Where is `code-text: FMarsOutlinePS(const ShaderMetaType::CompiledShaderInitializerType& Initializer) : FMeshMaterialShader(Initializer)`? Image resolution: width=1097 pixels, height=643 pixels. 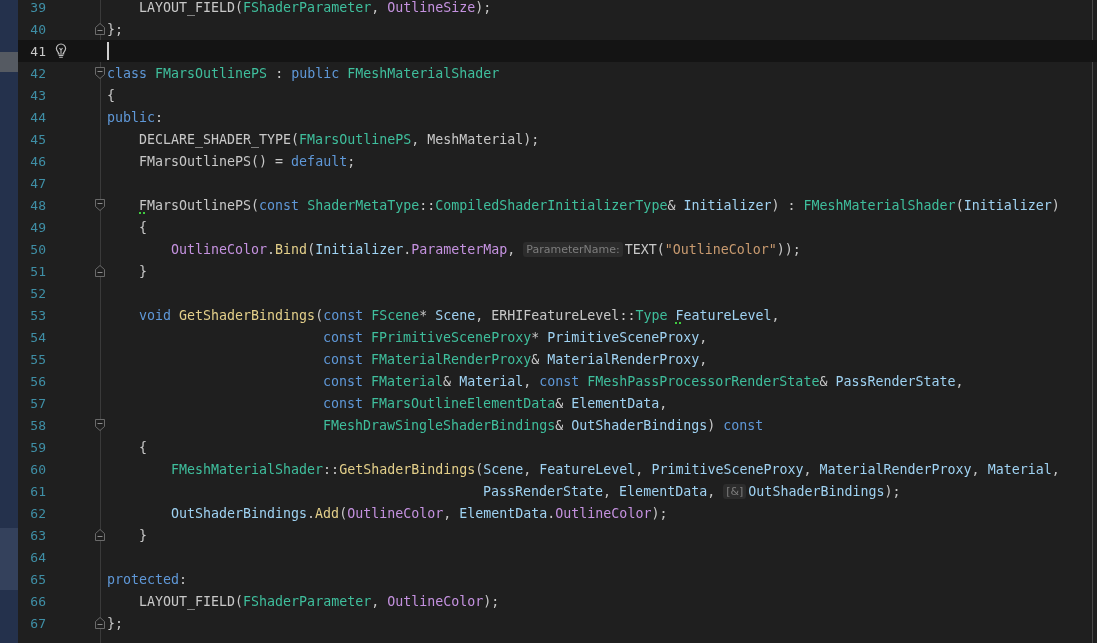
code-text: FMarsOutlinePS(const ShaderMetaType::CompiledShaderInitializerType& Initializer) : FMeshMaterialShader(Initializer) is located at coordinates (599, 205).